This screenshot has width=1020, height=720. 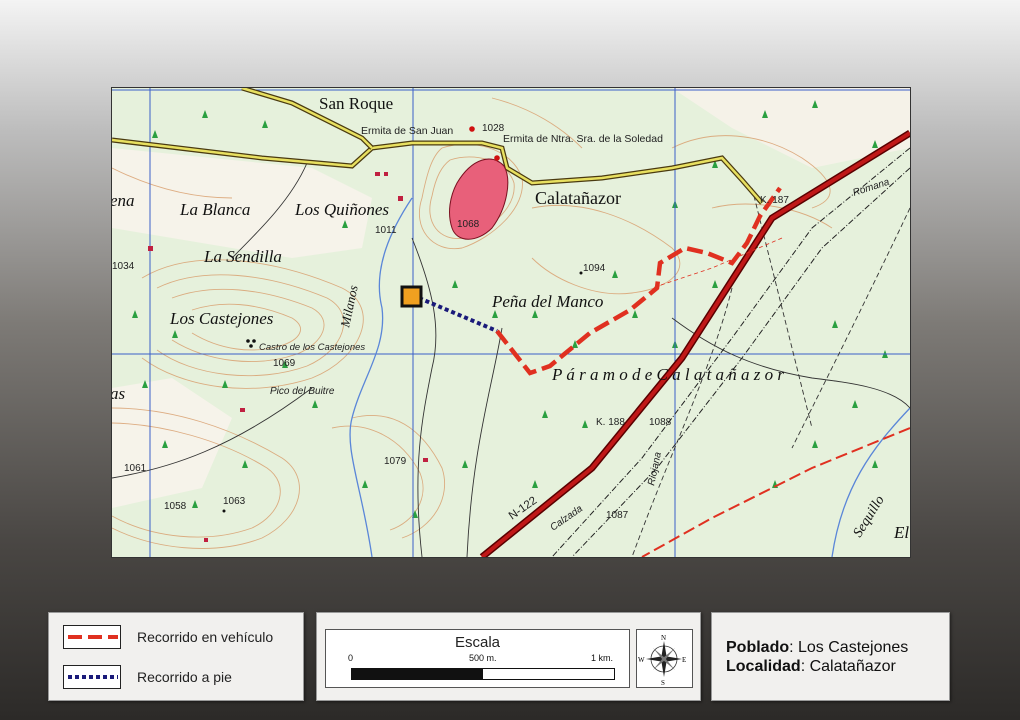 What do you see at coordinates (411, 296) in the screenshot?
I see `site-marker` at bounding box center [411, 296].